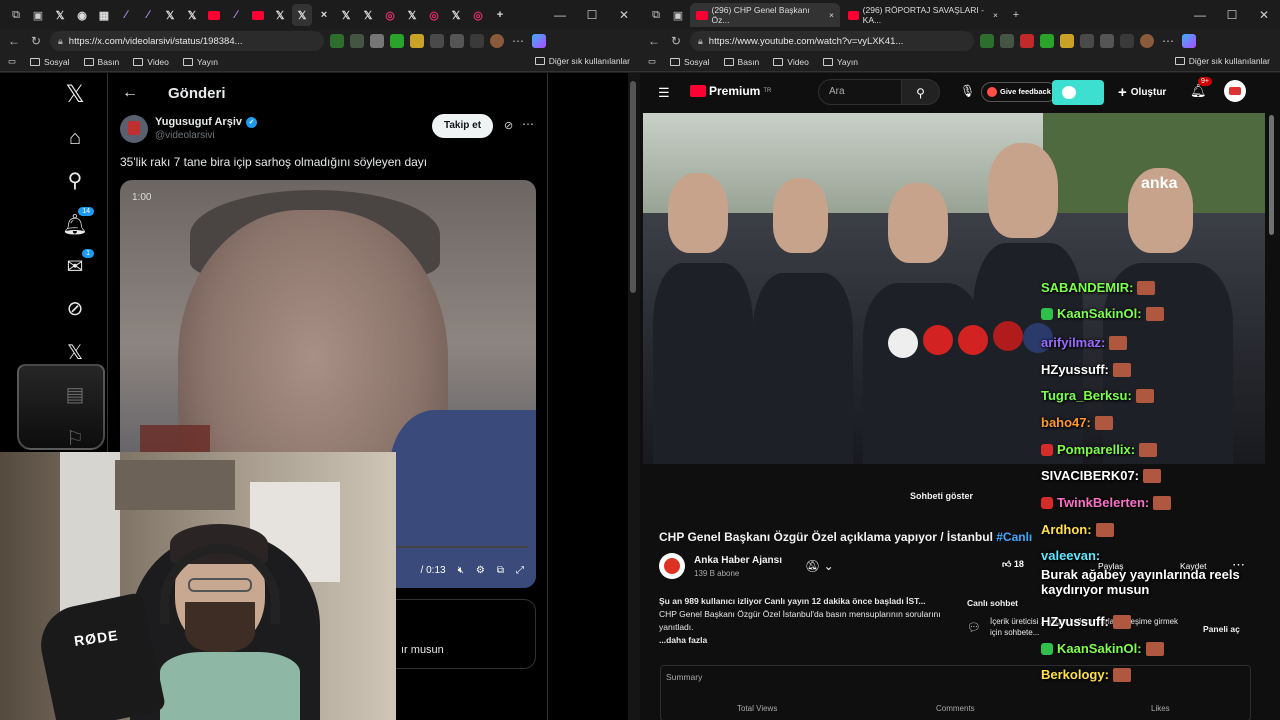  I want to click on show-chat-button: Sohbeti göster, so click(941, 496).